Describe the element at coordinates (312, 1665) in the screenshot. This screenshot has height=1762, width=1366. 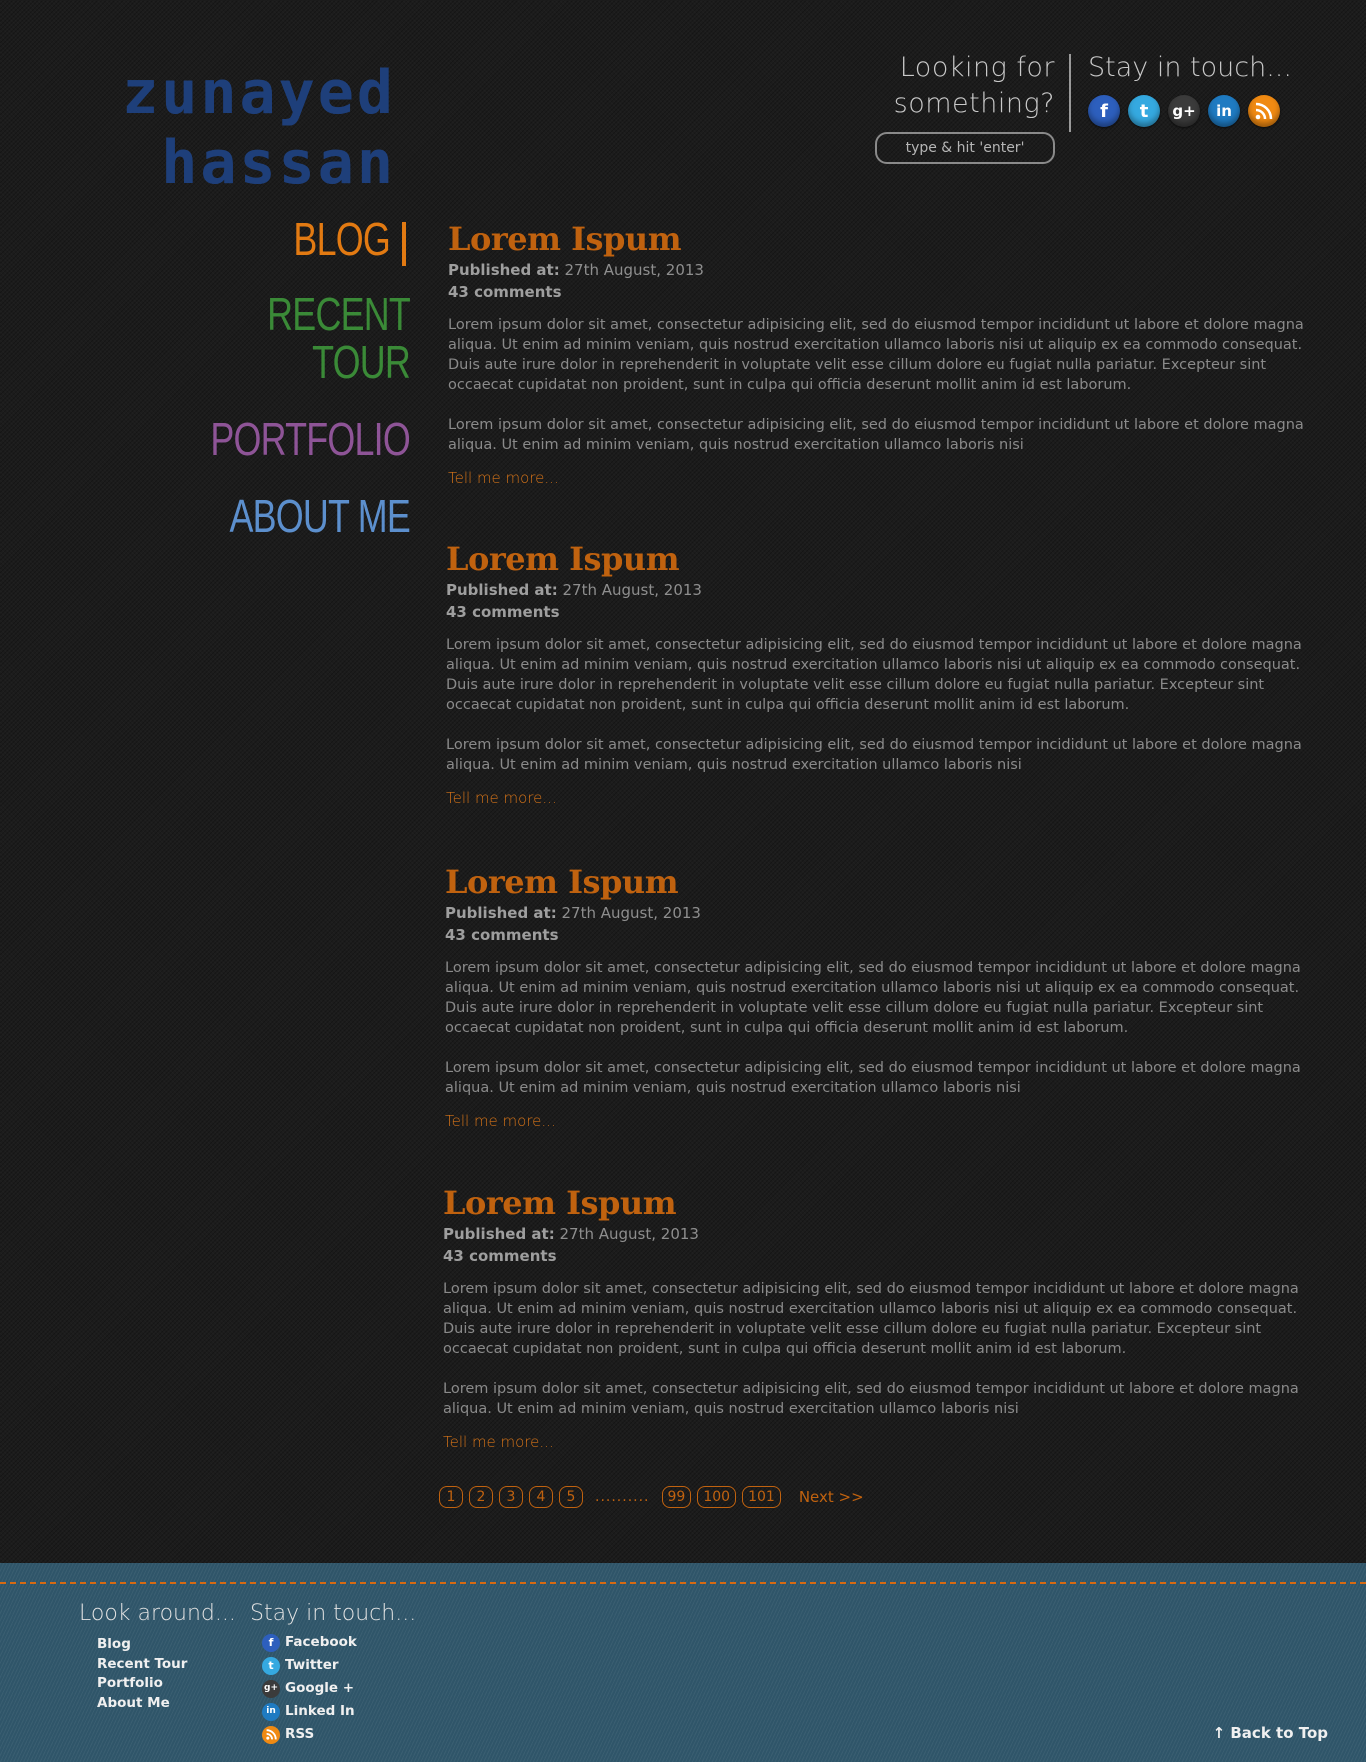
I see `footer-link-label: Twitter` at that location.